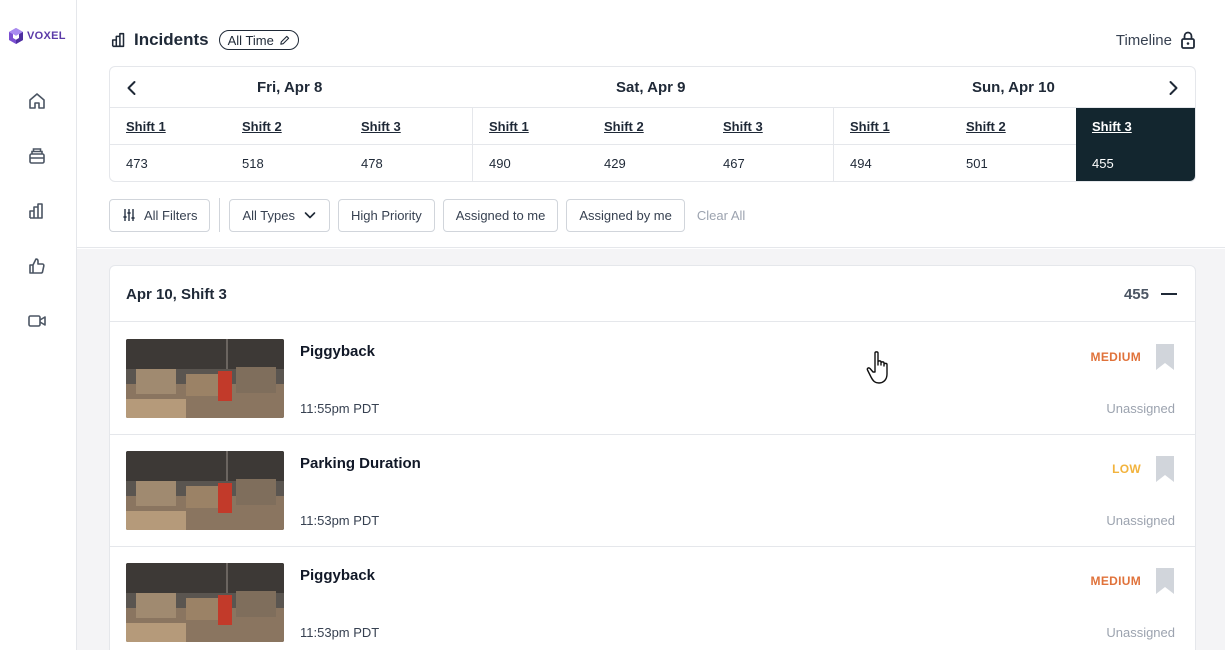  I want to click on incident-time: 11:55pm PDT, so click(340, 408).